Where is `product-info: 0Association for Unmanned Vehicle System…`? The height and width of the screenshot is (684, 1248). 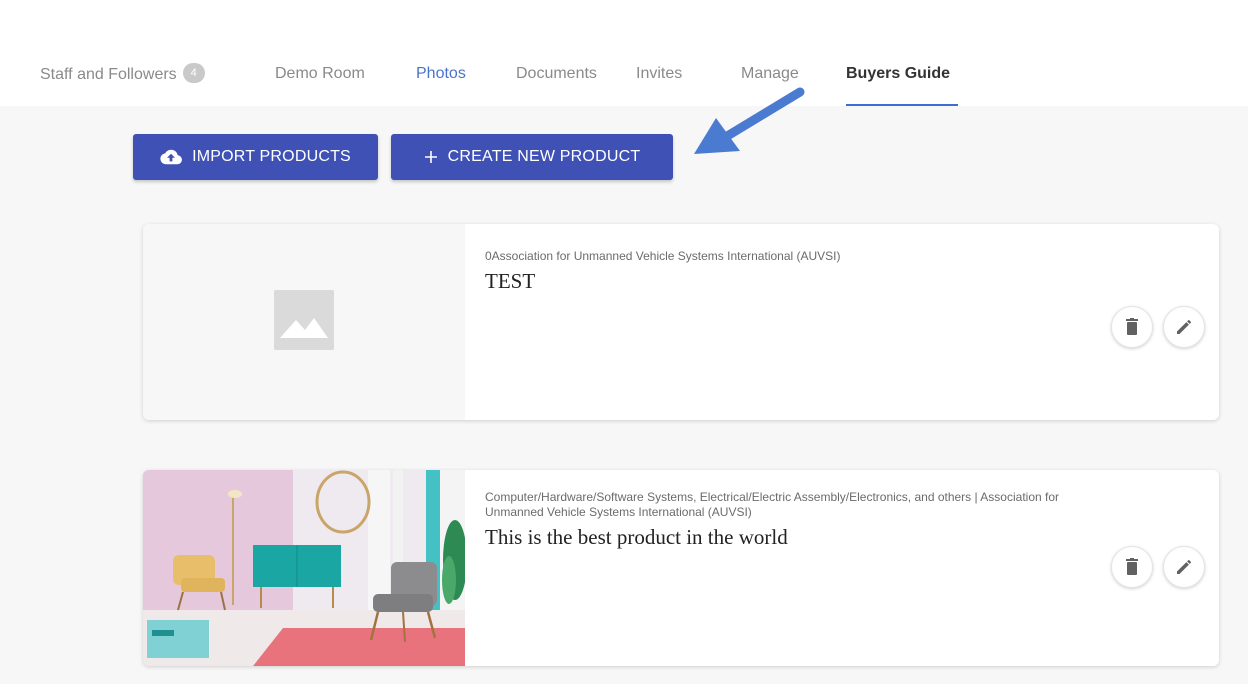
product-info: 0Association for Unmanned Vehicle System… is located at coordinates (777, 271).